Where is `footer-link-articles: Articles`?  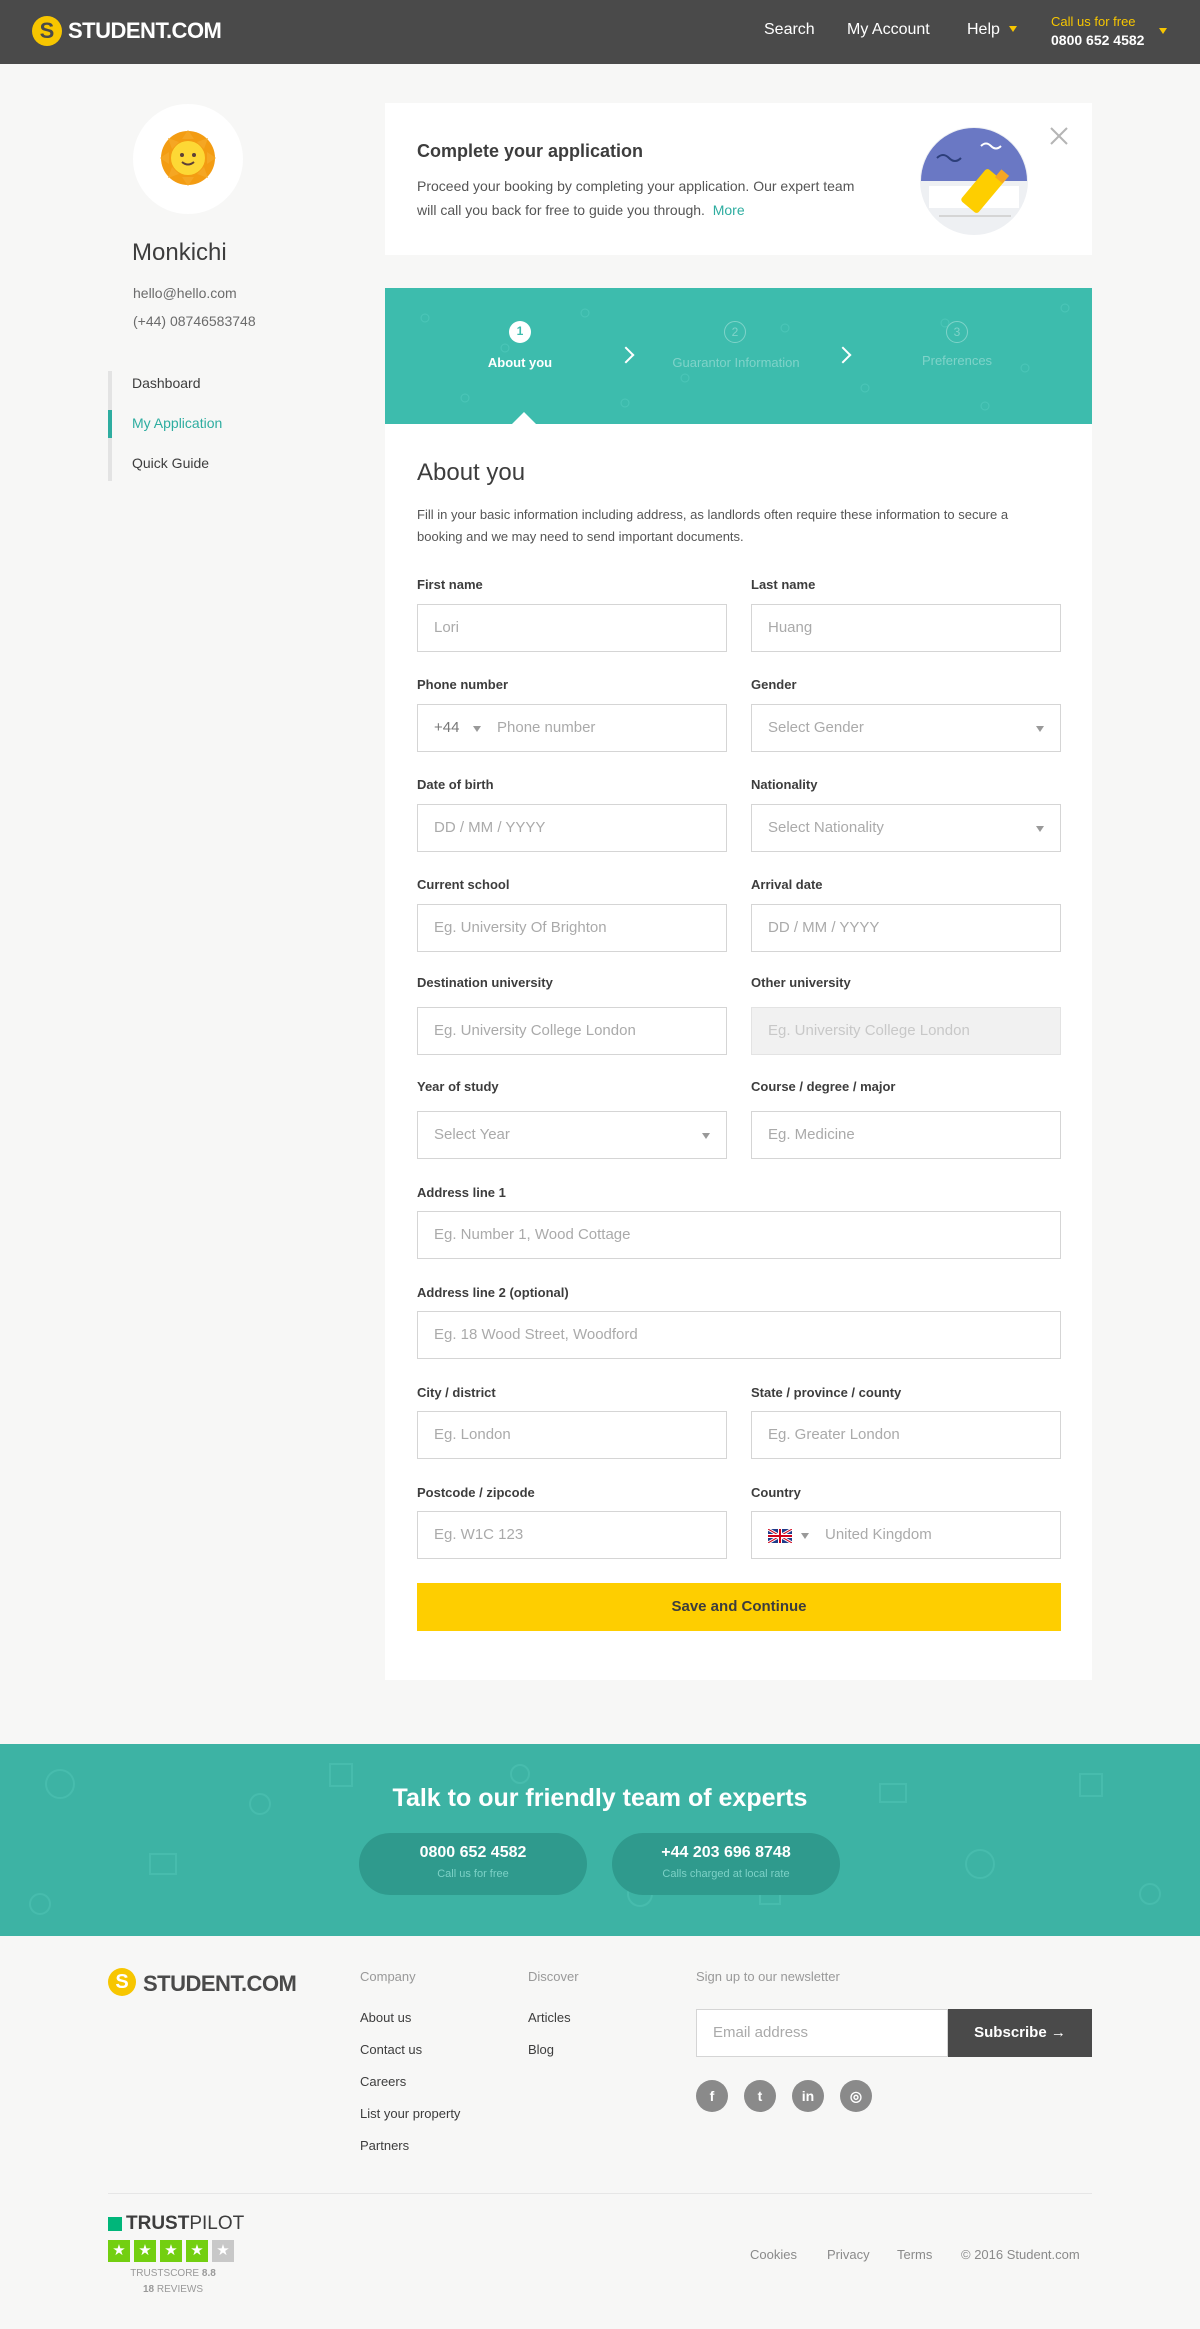
footer-link-articles: Articles is located at coordinates (549, 2017).